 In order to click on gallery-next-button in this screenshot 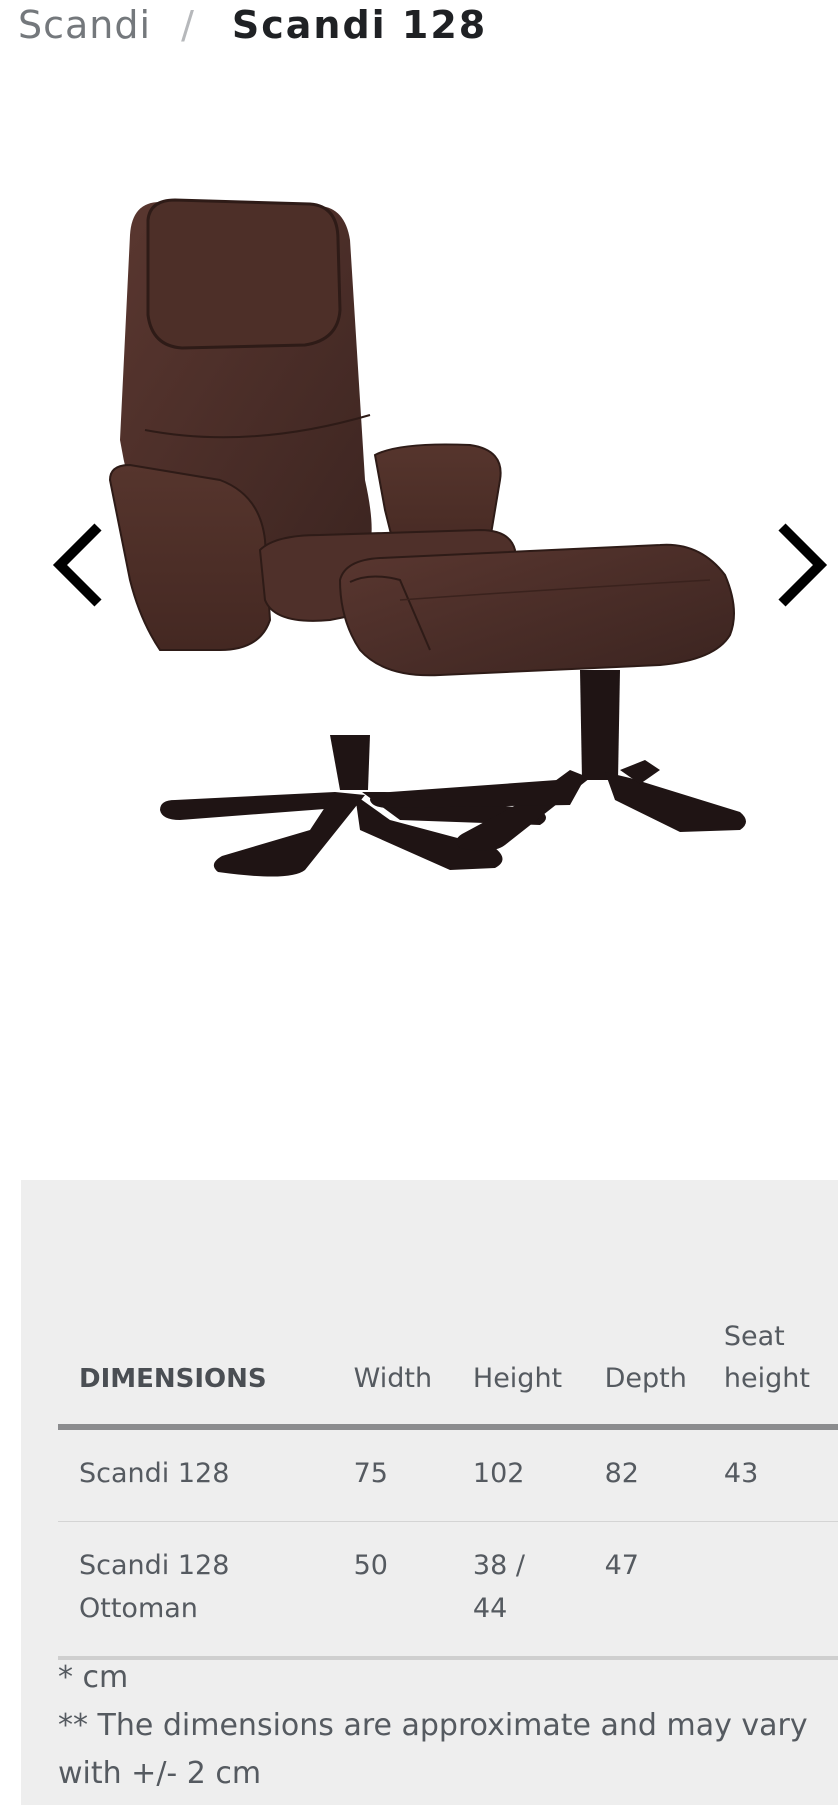, I will do `click(802, 565)`.